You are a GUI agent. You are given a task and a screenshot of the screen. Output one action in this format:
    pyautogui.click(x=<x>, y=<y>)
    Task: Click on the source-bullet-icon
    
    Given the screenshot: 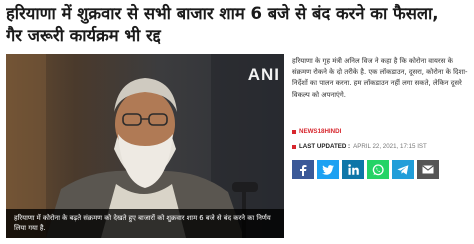 What is the action you would take?
    pyautogui.click(x=294, y=131)
    